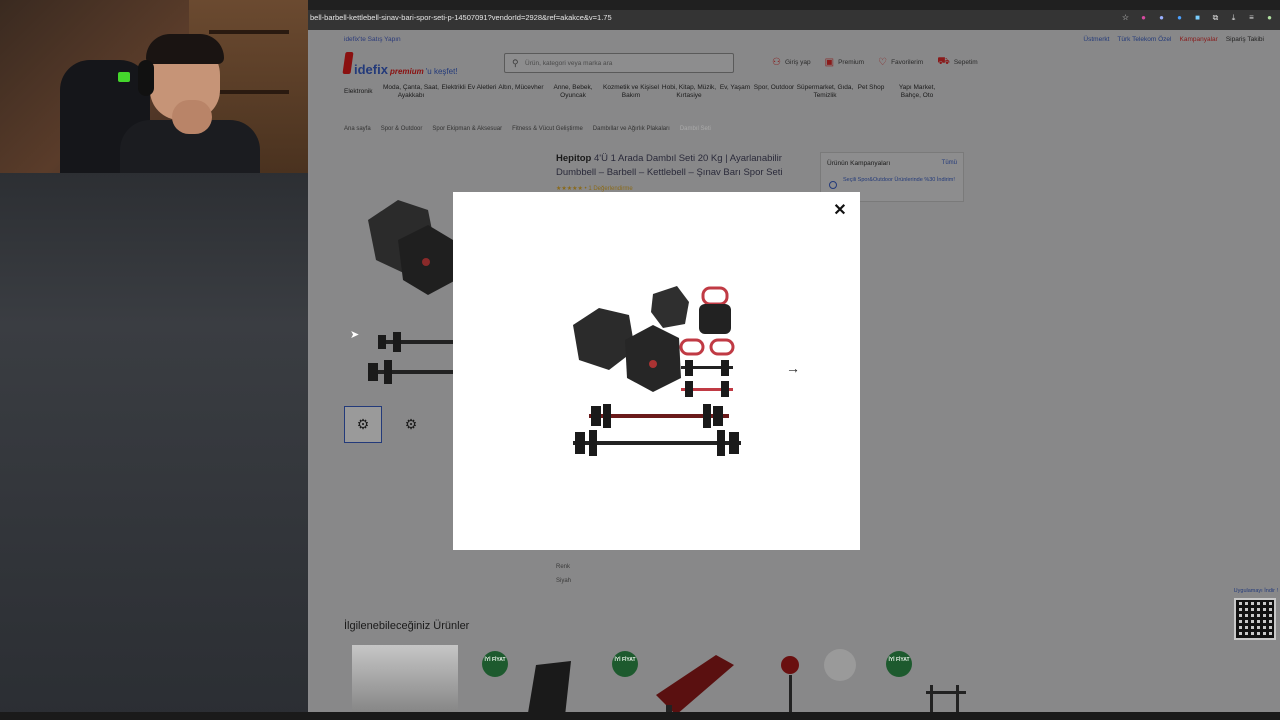 The height and width of the screenshot is (720, 1280). What do you see at coordinates (124, 77) in the screenshot?
I see `webcam-chair-logo` at bounding box center [124, 77].